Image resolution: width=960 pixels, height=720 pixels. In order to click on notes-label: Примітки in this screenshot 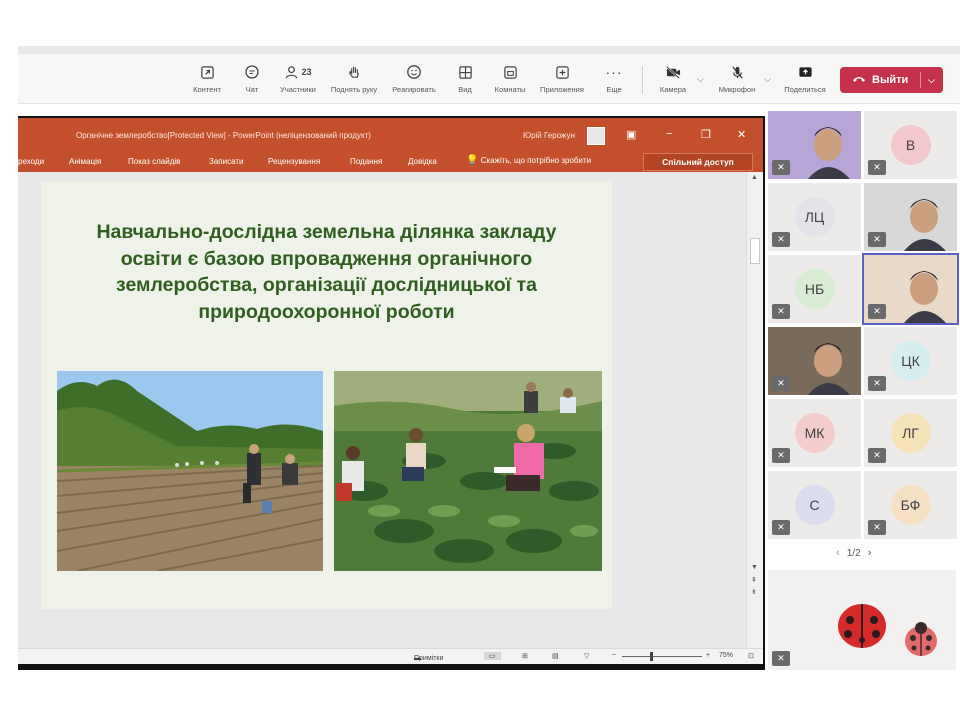, I will do `click(429, 658)`.